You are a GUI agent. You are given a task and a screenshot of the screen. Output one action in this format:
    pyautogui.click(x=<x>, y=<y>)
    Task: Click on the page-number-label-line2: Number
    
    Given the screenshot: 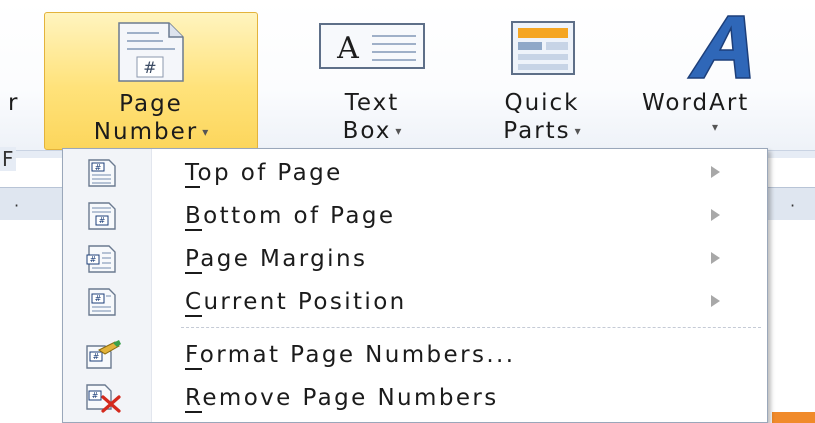 What is the action you would take?
    pyautogui.click(x=146, y=132)
    